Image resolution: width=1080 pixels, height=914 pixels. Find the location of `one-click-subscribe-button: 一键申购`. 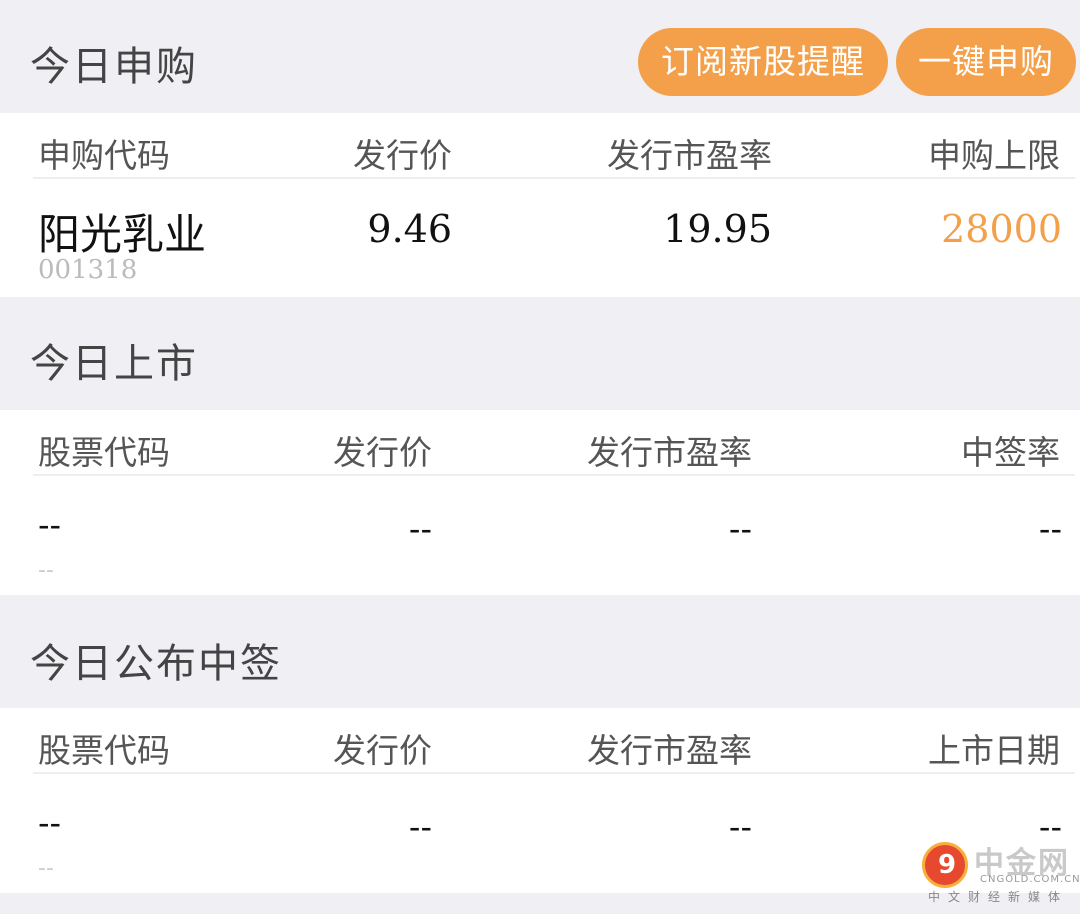

one-click-subscribe-button: 一键申购 is located at coordinates (986, 62).